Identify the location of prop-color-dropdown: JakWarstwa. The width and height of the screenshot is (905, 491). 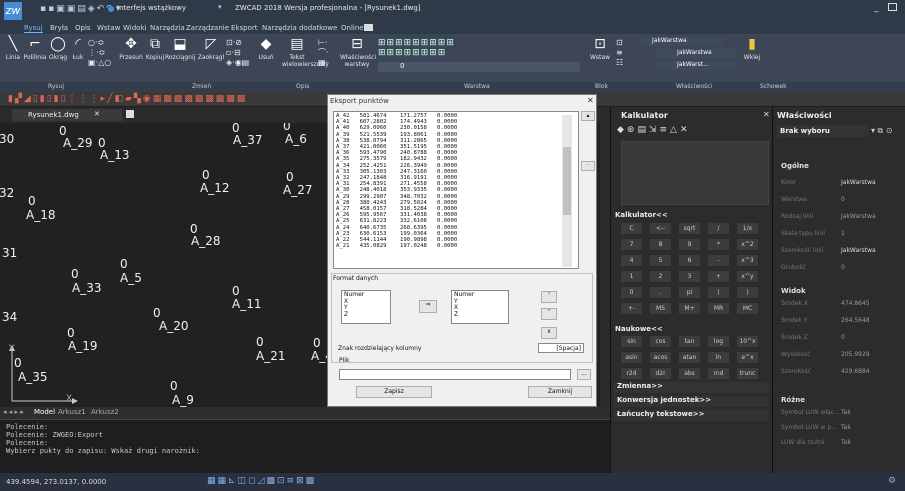
(681, 41).